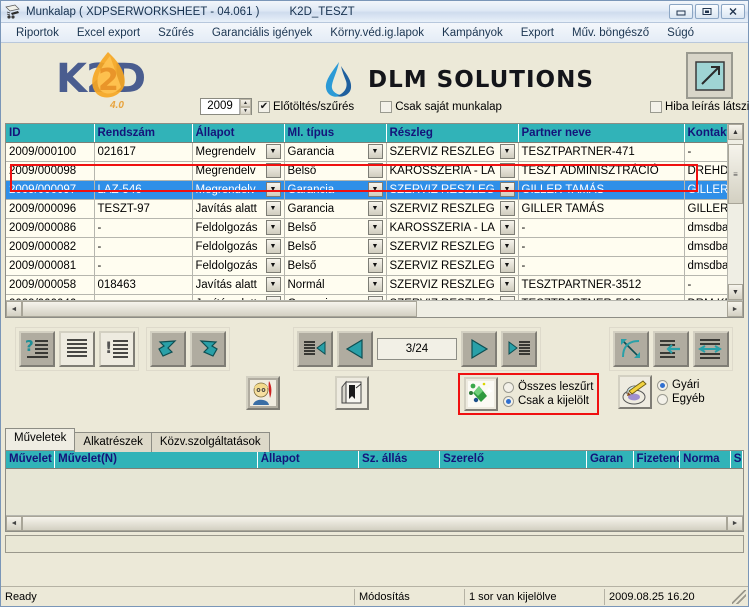 The image size is (749, 607). What do you see at coordinates (14, 523) in the screenshot?
I see `detail-scroll-left-button: ◄` at bounding box center [14, 523].